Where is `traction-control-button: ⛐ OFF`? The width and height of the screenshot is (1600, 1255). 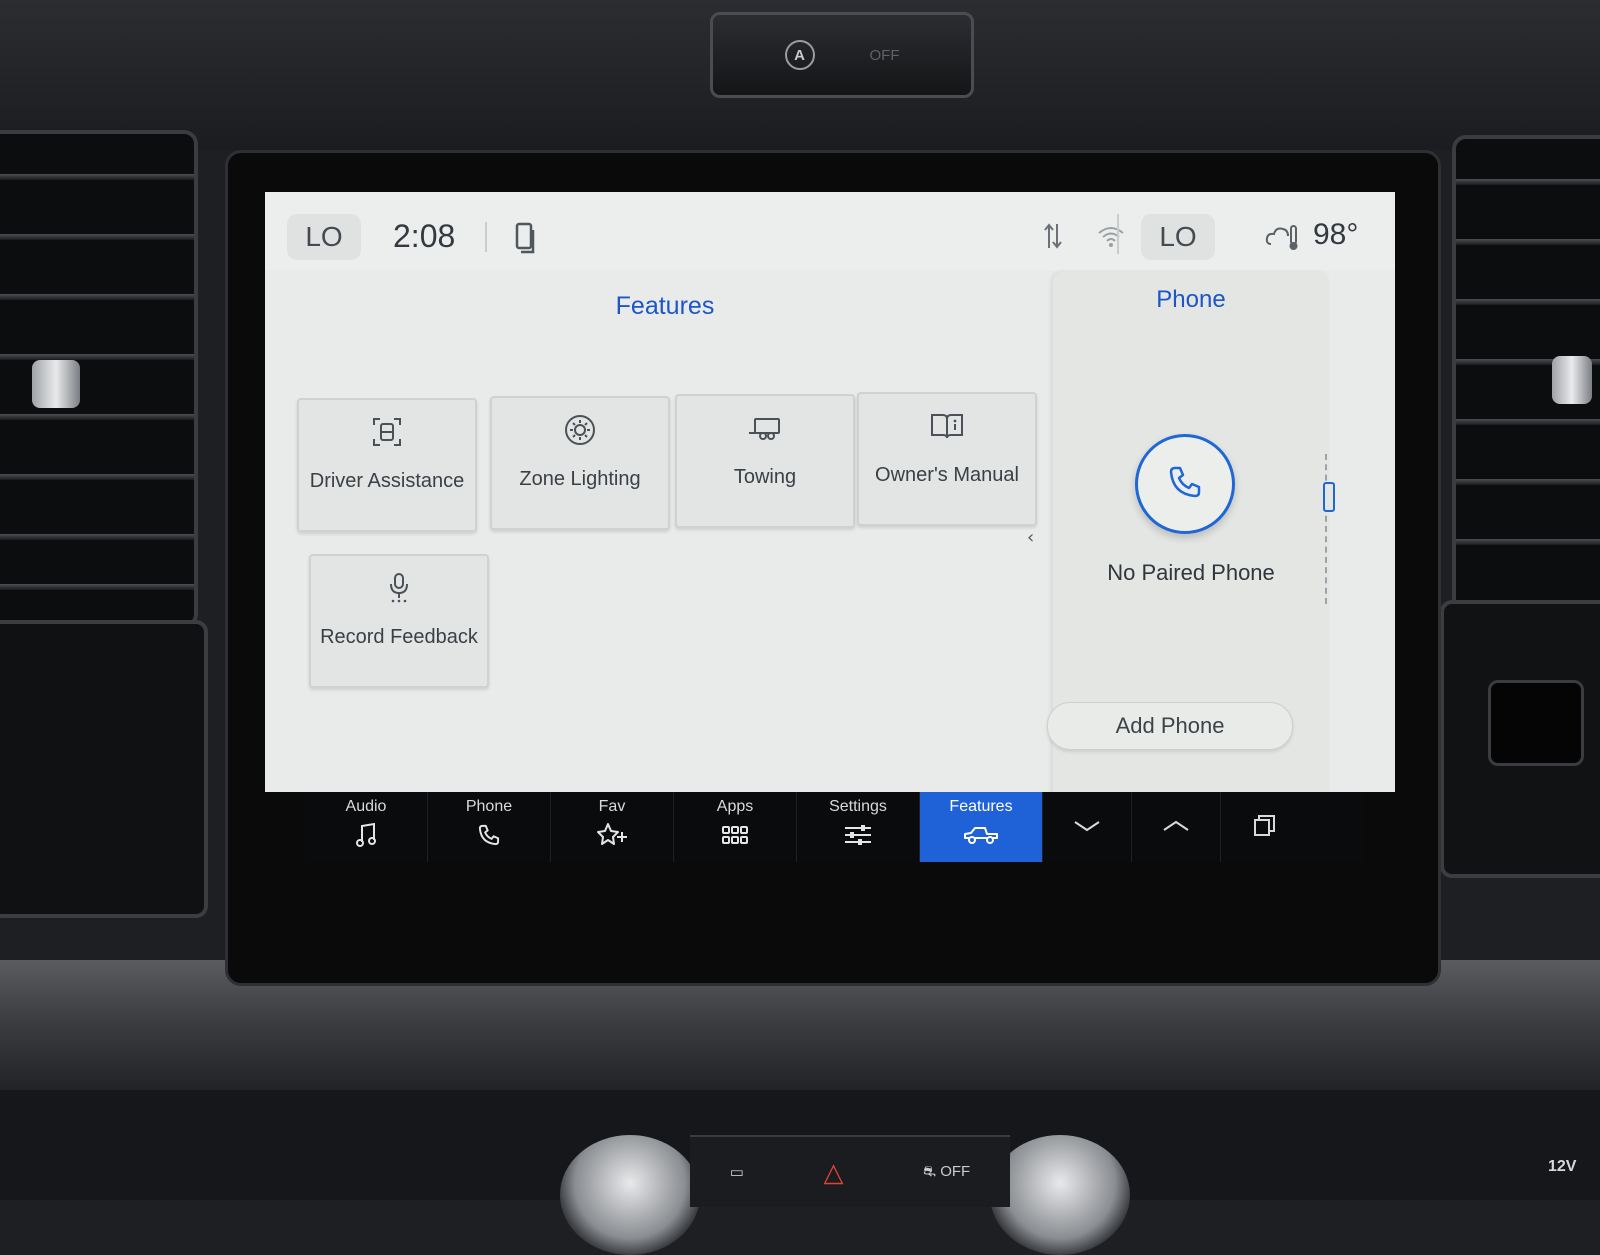
traction-control-button: ⛐ OFF is located at coordinates (946, 1172).